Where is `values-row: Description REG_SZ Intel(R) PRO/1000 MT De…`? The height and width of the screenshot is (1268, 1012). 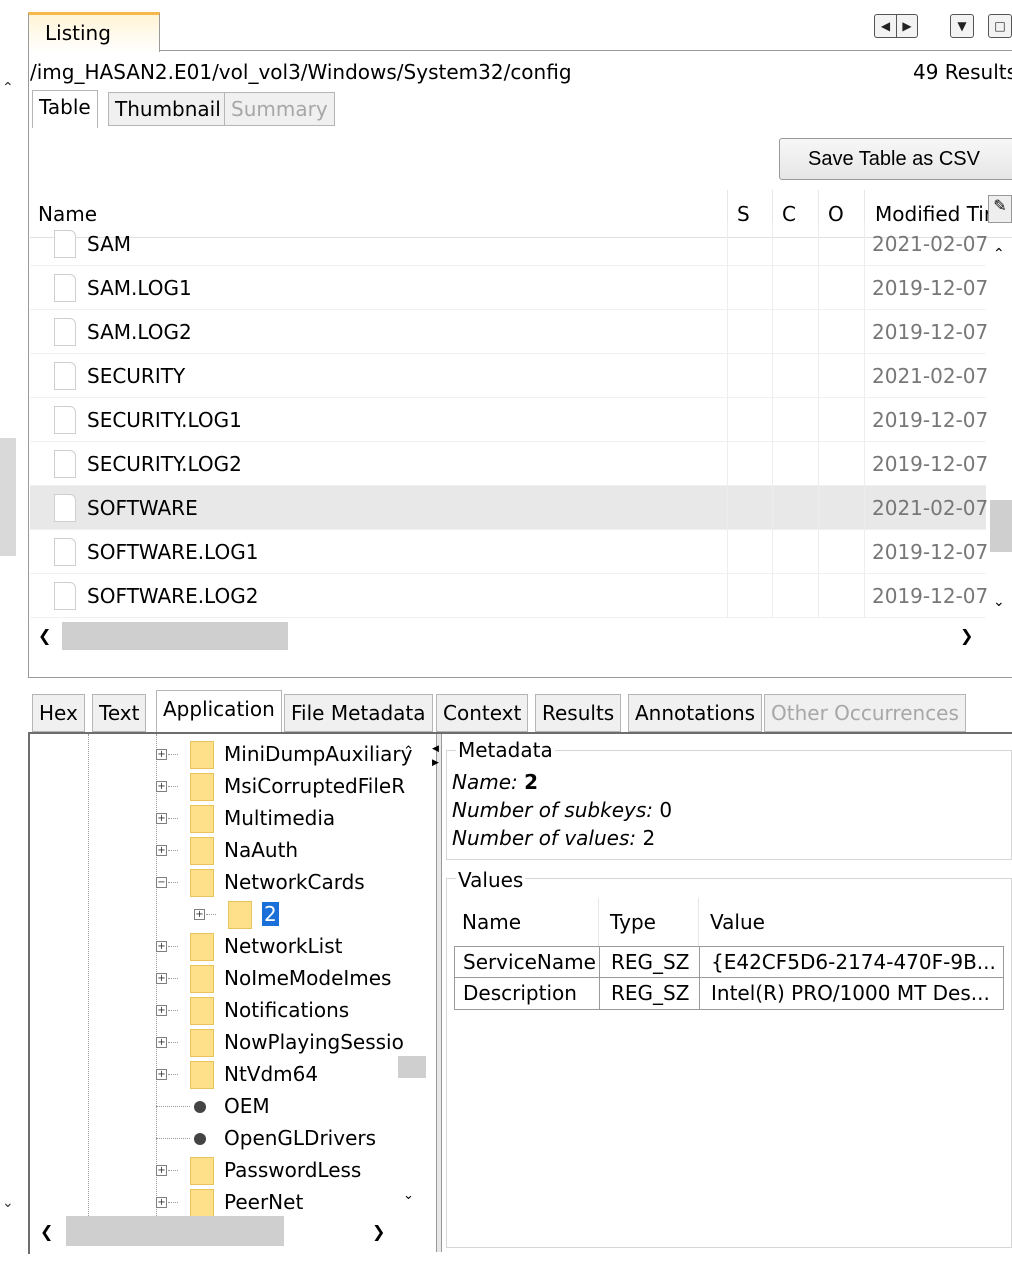
values-row: Description REG_SZ Intel(R) PRO/1000 MT De… is located at coordinates (729, 994).